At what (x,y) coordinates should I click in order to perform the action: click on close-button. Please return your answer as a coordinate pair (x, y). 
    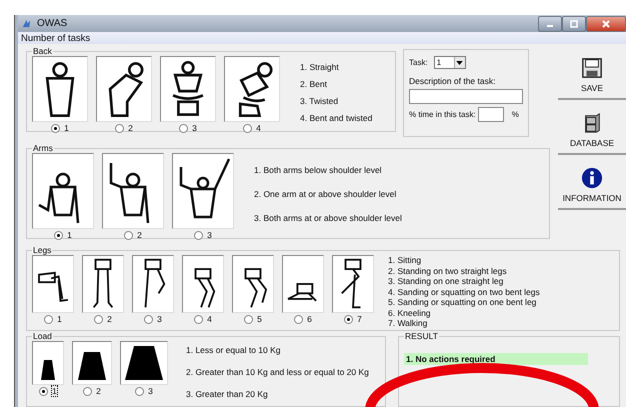
    Looking at the image, I should click on (606, 24).